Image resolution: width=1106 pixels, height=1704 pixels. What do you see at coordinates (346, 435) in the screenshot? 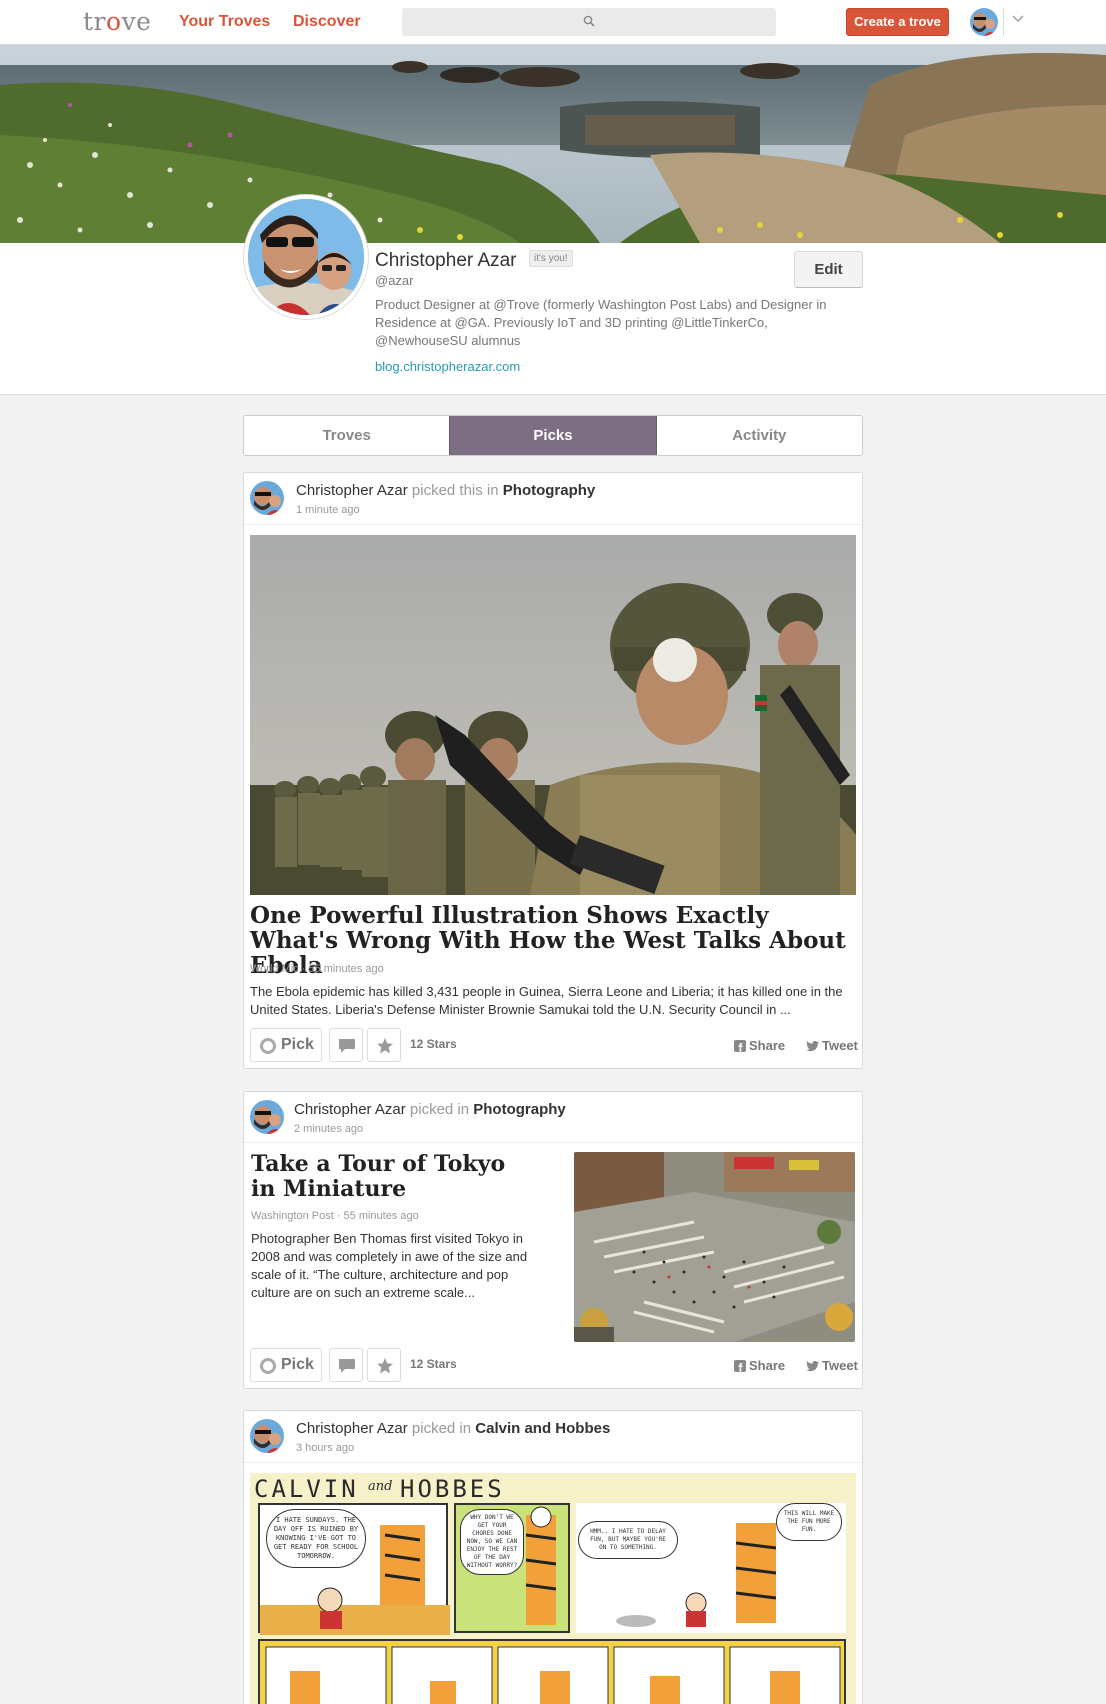
I see `tab-troves: Troves` at bounding box center [346, 435].